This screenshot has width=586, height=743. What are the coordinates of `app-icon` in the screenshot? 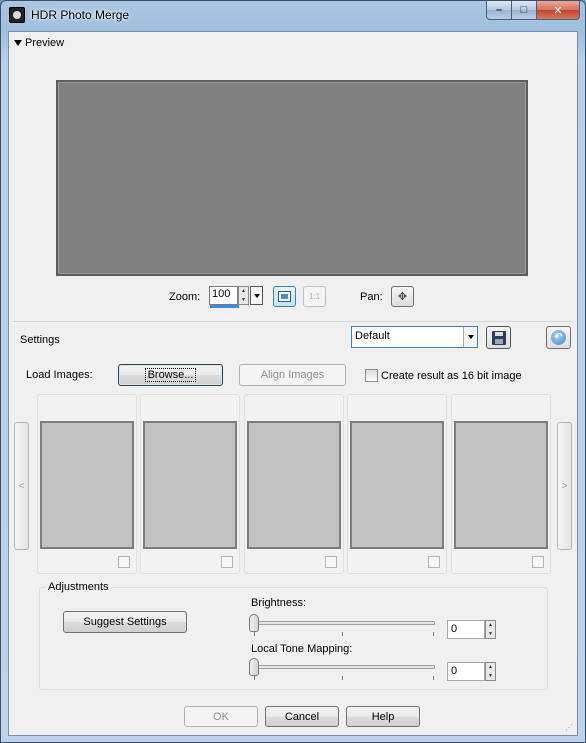 It's located at (17, 15).